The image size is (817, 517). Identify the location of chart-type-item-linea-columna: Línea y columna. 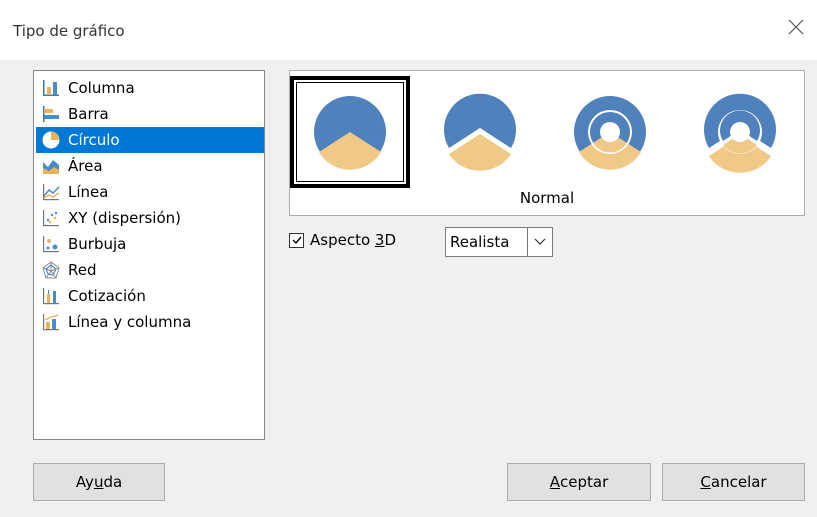
(150, 322).